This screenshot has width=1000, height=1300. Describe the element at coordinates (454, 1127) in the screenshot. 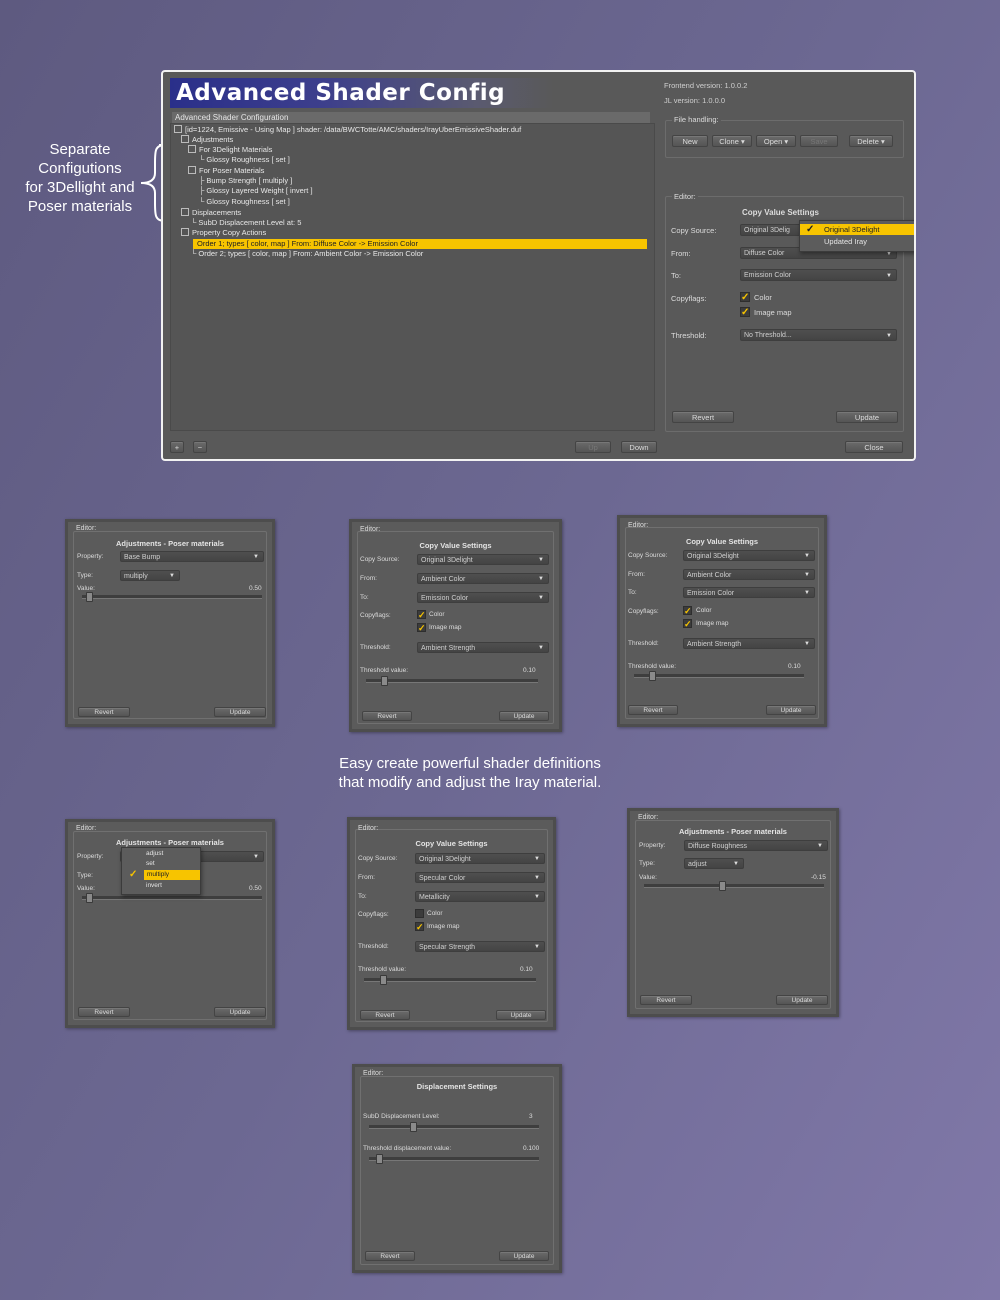

I see `subd-slider` at that location.